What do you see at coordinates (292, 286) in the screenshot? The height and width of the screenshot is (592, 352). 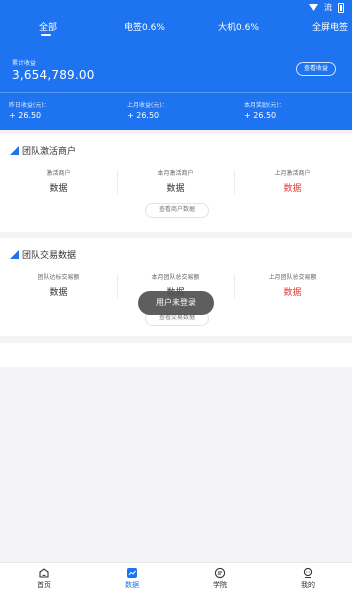 I see `last-month-team-volume: 上月团队总交易额 数据` at bounding box center [292, 286].